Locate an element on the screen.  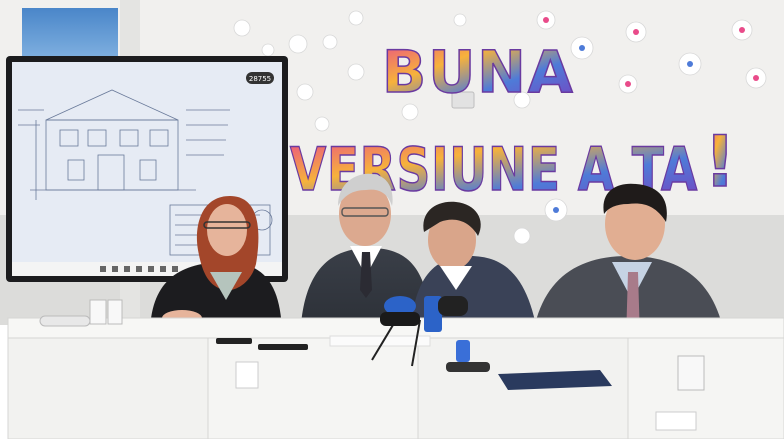
banner-exclamation: ! is located at coordinates (720, 162).